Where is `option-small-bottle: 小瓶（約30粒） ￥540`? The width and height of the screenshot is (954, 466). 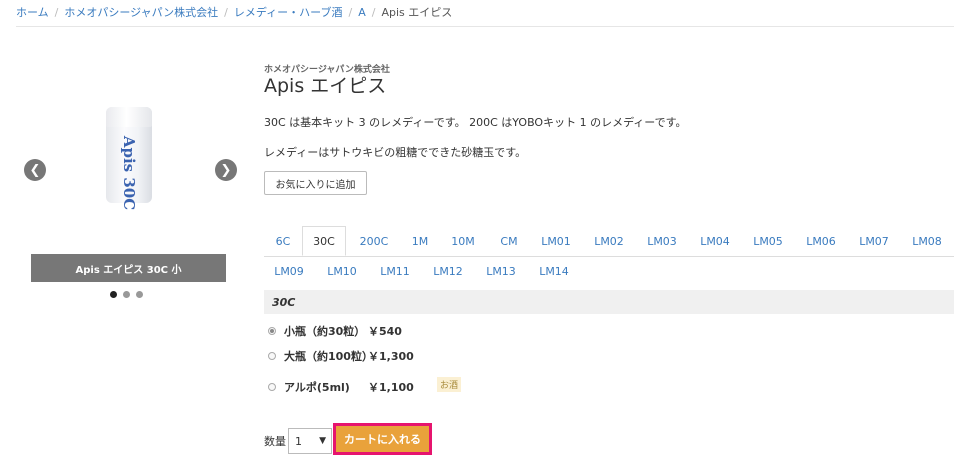 option-small-bottle: 小瓶（約30粒） ￥540 is located at coordinates (343, 331).